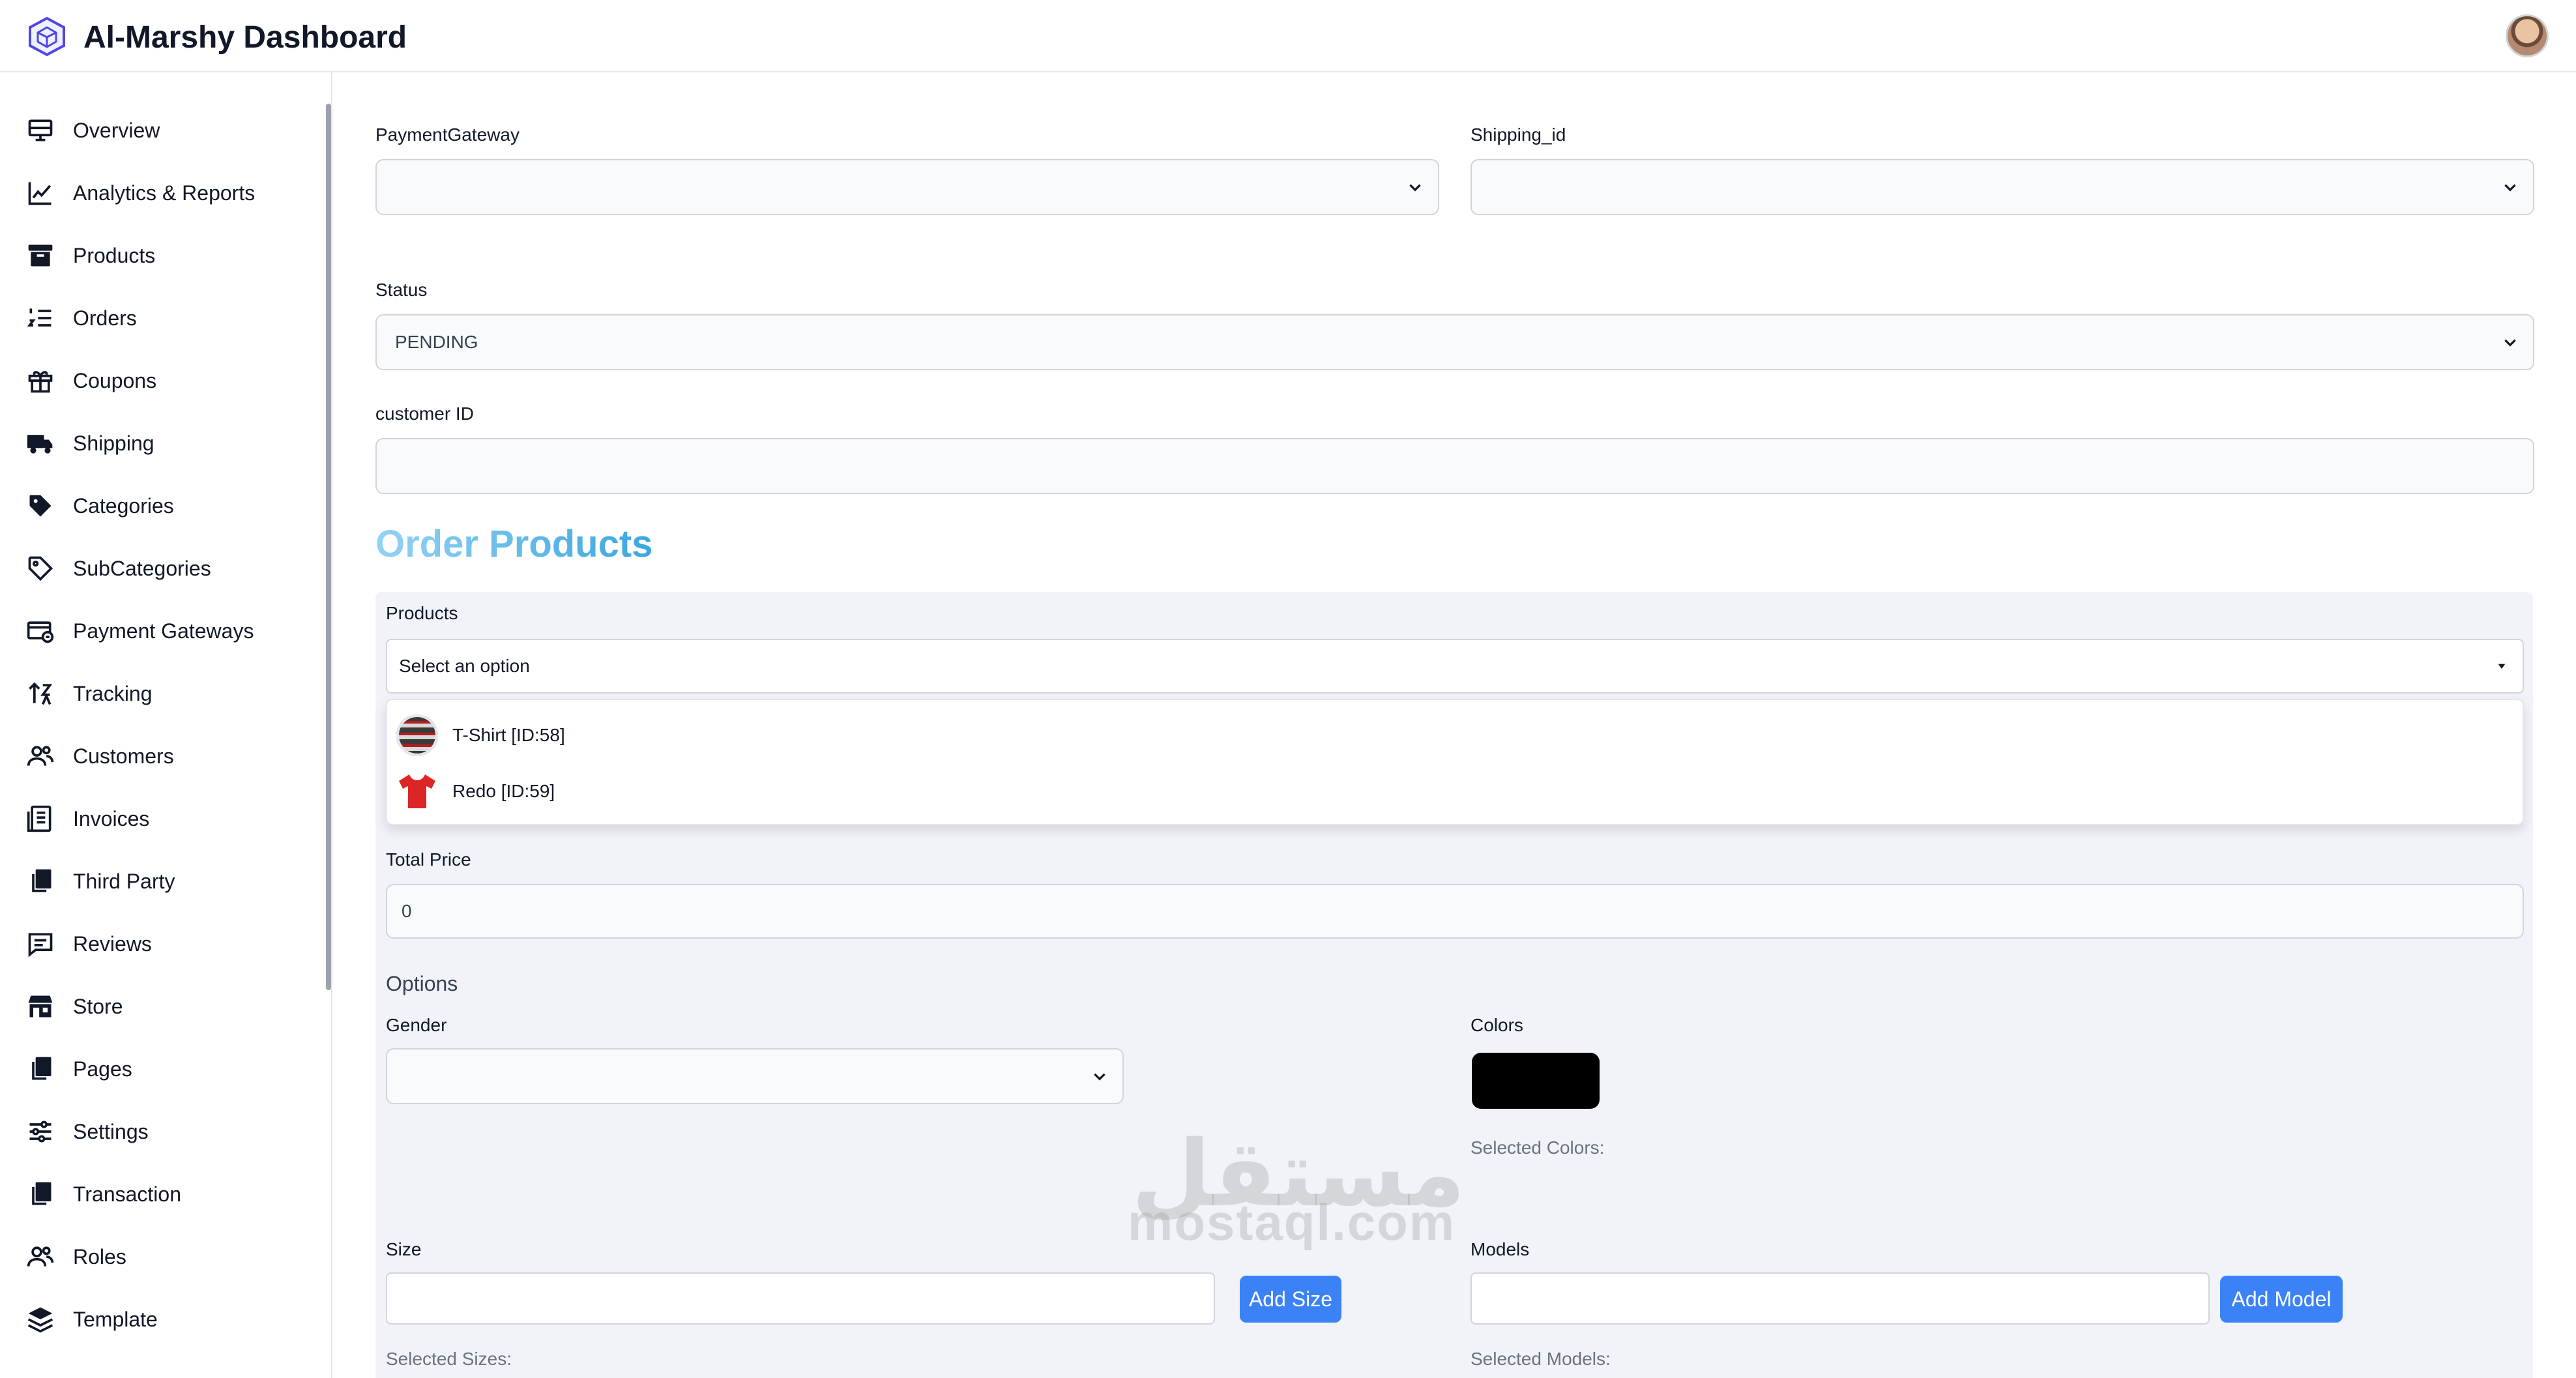 This screenshot has width=2576, height=1378. What do you see at coordinates (40, 382) in the screenshot?
I see `gift-icon` at bounding box center [40, 382].